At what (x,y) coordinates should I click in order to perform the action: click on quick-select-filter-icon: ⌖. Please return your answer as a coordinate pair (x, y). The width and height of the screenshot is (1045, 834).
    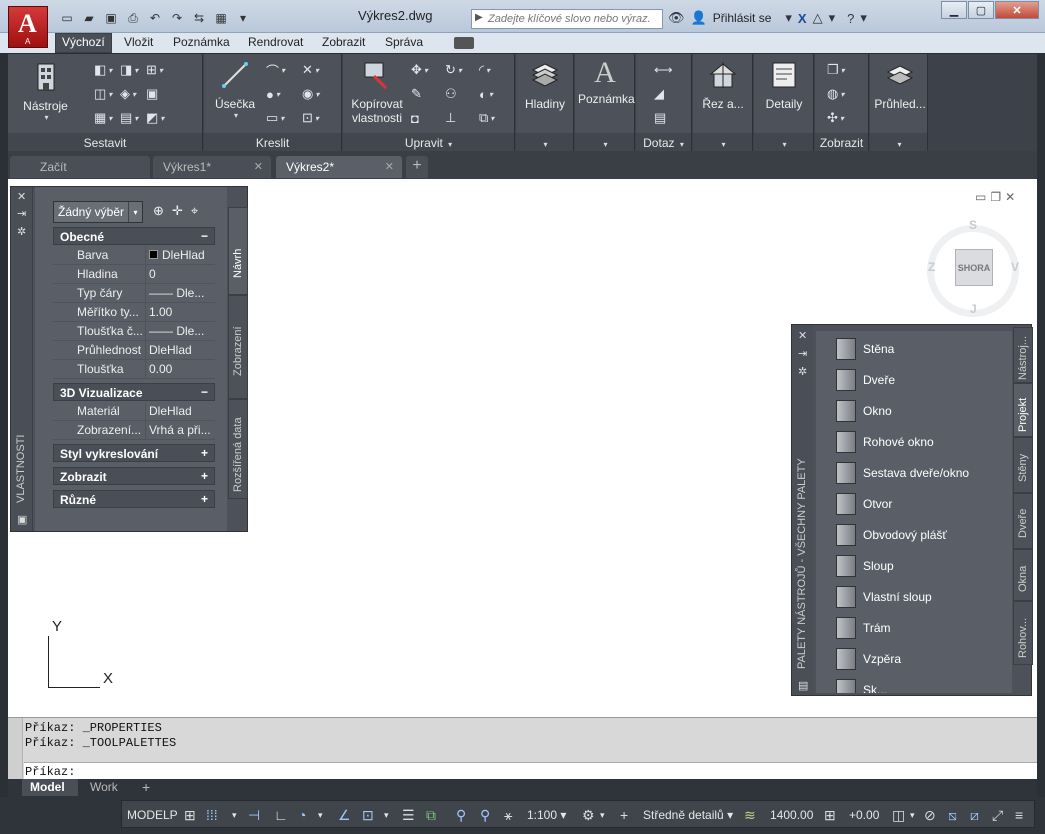
    Looking at the image, I should click on (194, 211).